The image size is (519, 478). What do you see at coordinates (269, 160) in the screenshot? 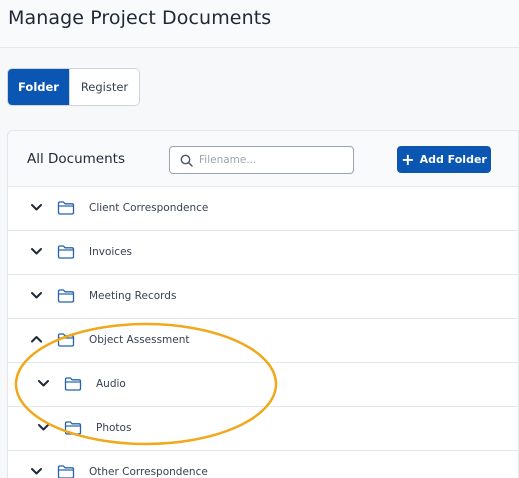
I see `filename-search-input` at bounding box center [269, 160].